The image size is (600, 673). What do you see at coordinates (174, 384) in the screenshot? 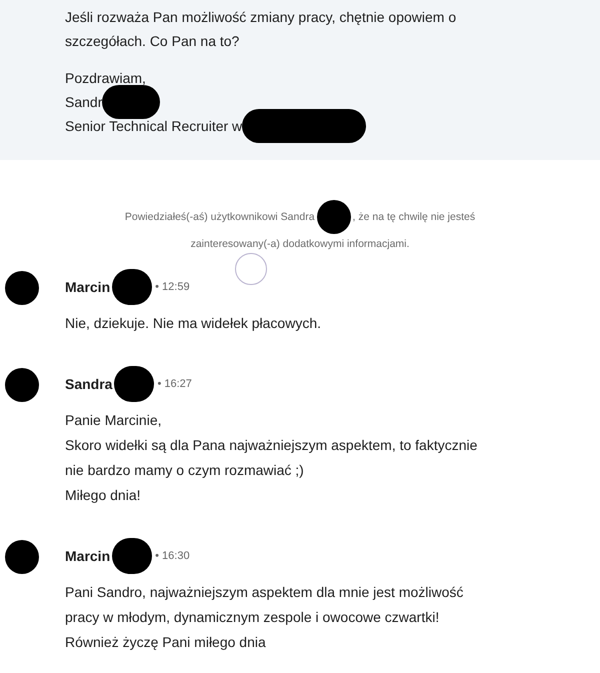
I see `message-time: • 16:27` at bounding box center [174, 384].